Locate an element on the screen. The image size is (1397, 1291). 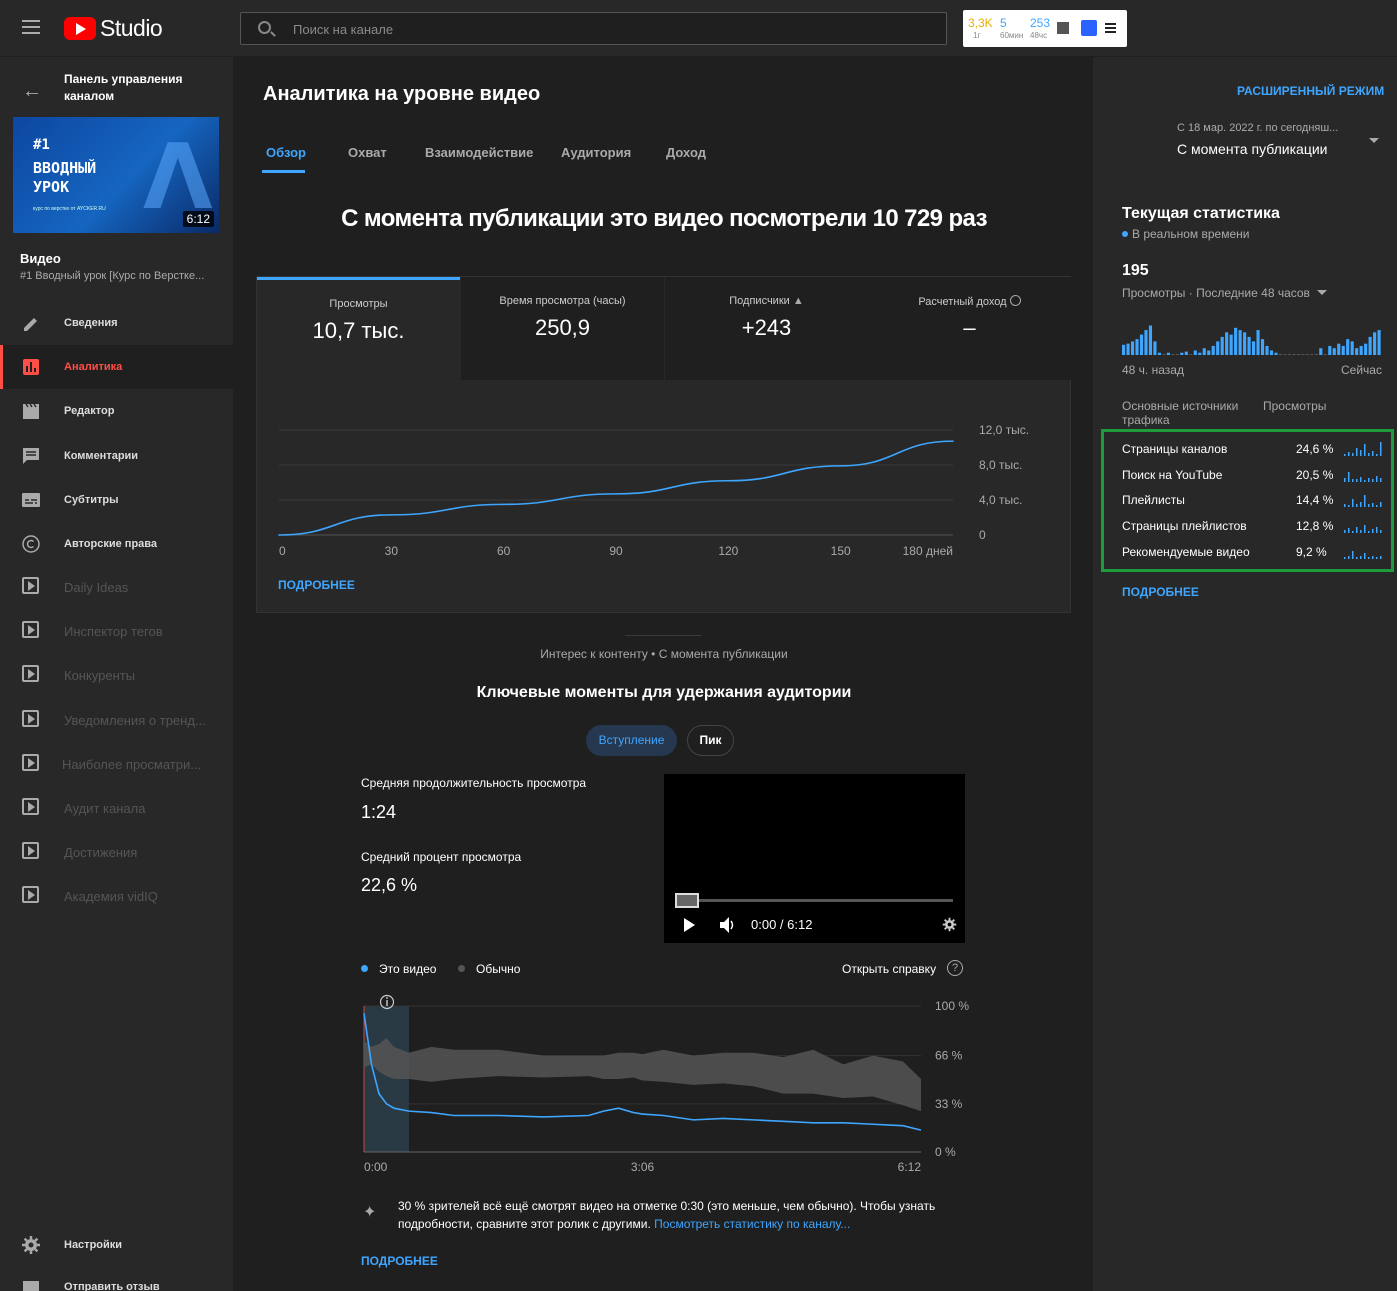
sidebar-item-comments: Комментарии is located at coordinates (116, 456).